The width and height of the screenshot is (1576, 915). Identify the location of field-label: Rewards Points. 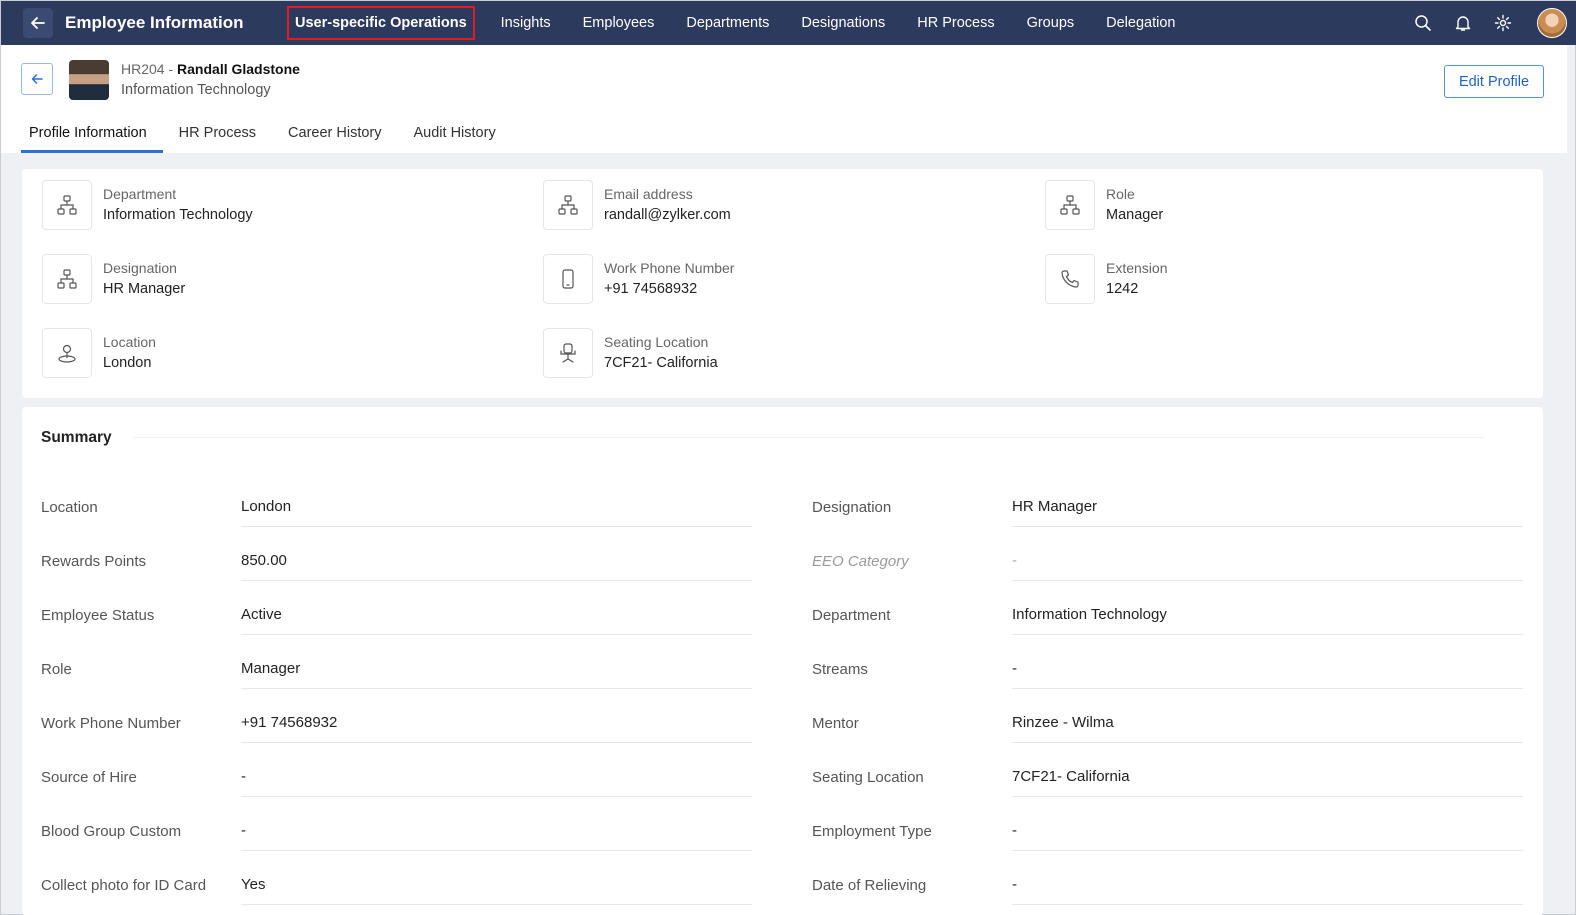
(94, 561).